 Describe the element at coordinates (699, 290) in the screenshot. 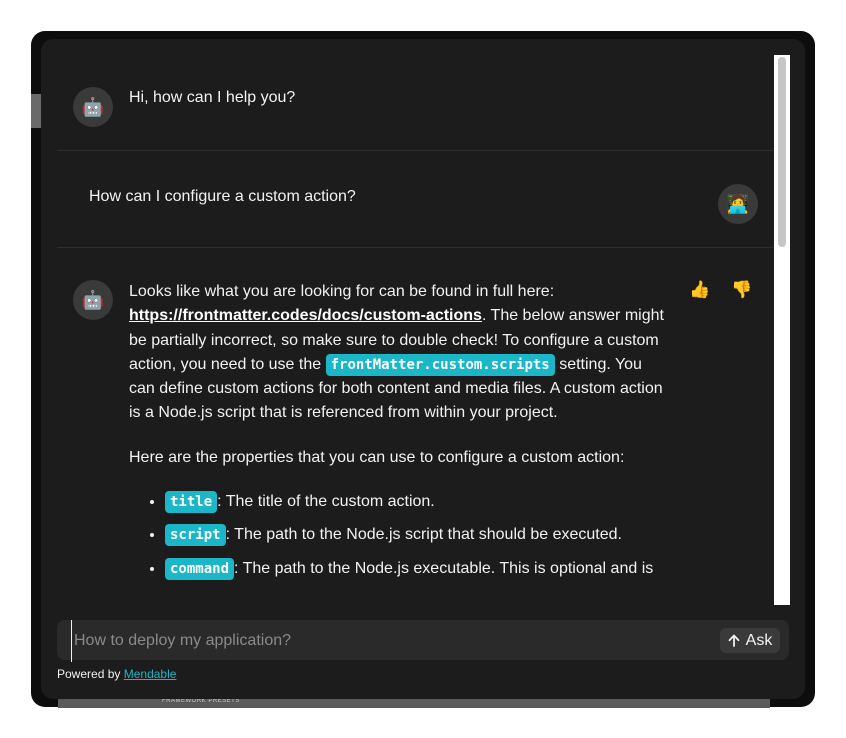

I see `thumbs-up-icon: 👍` at that location.